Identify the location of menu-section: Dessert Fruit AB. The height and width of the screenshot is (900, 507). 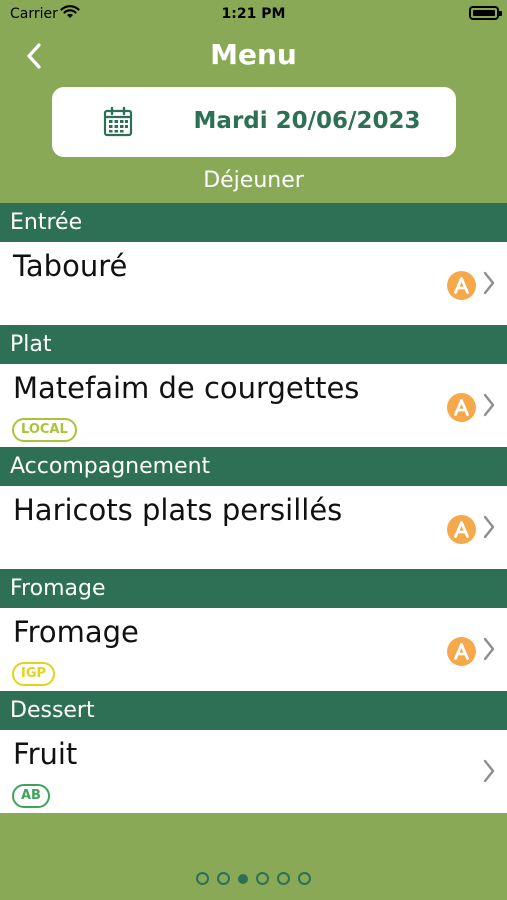
(253, 752).